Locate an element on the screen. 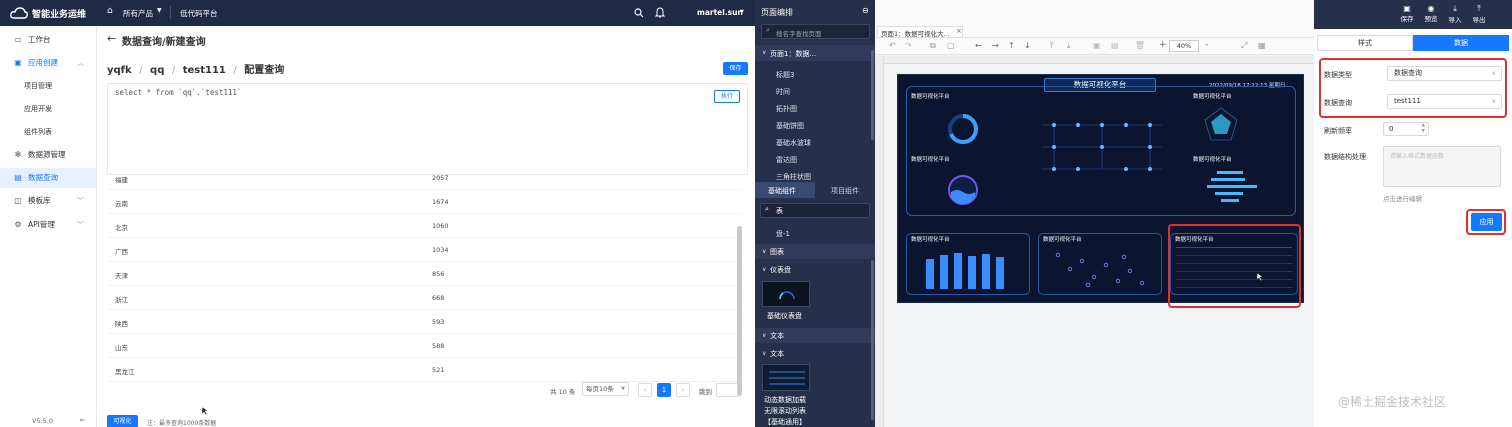 This screenshot has width=1512, height=427. redo-icon: ↷ is located at coordinates (908, 45).